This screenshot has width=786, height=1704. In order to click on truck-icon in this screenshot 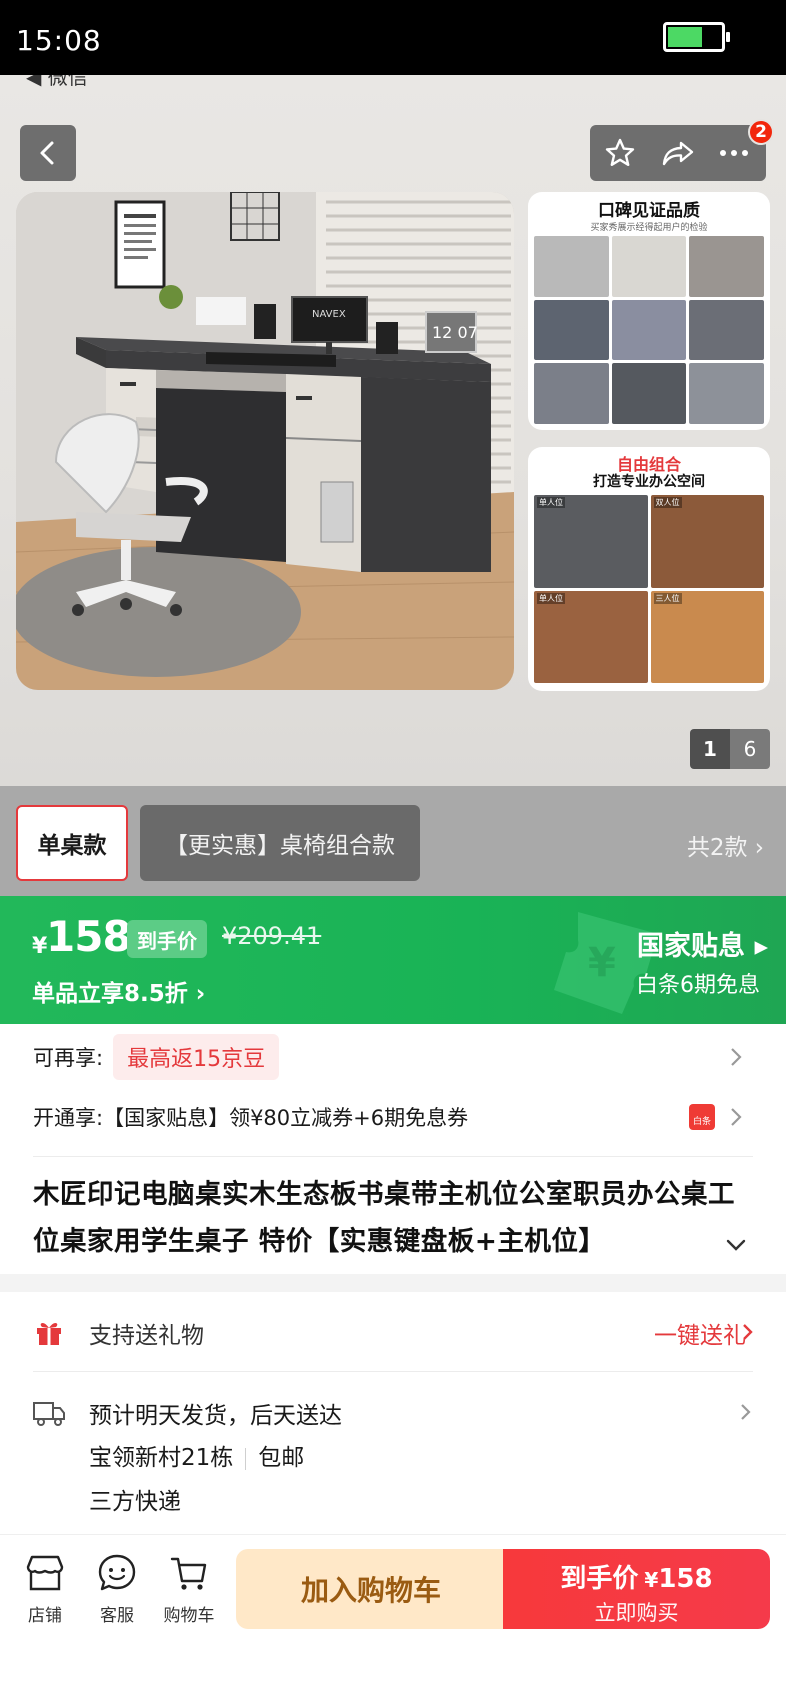, I will do `click(49, 1414)`.